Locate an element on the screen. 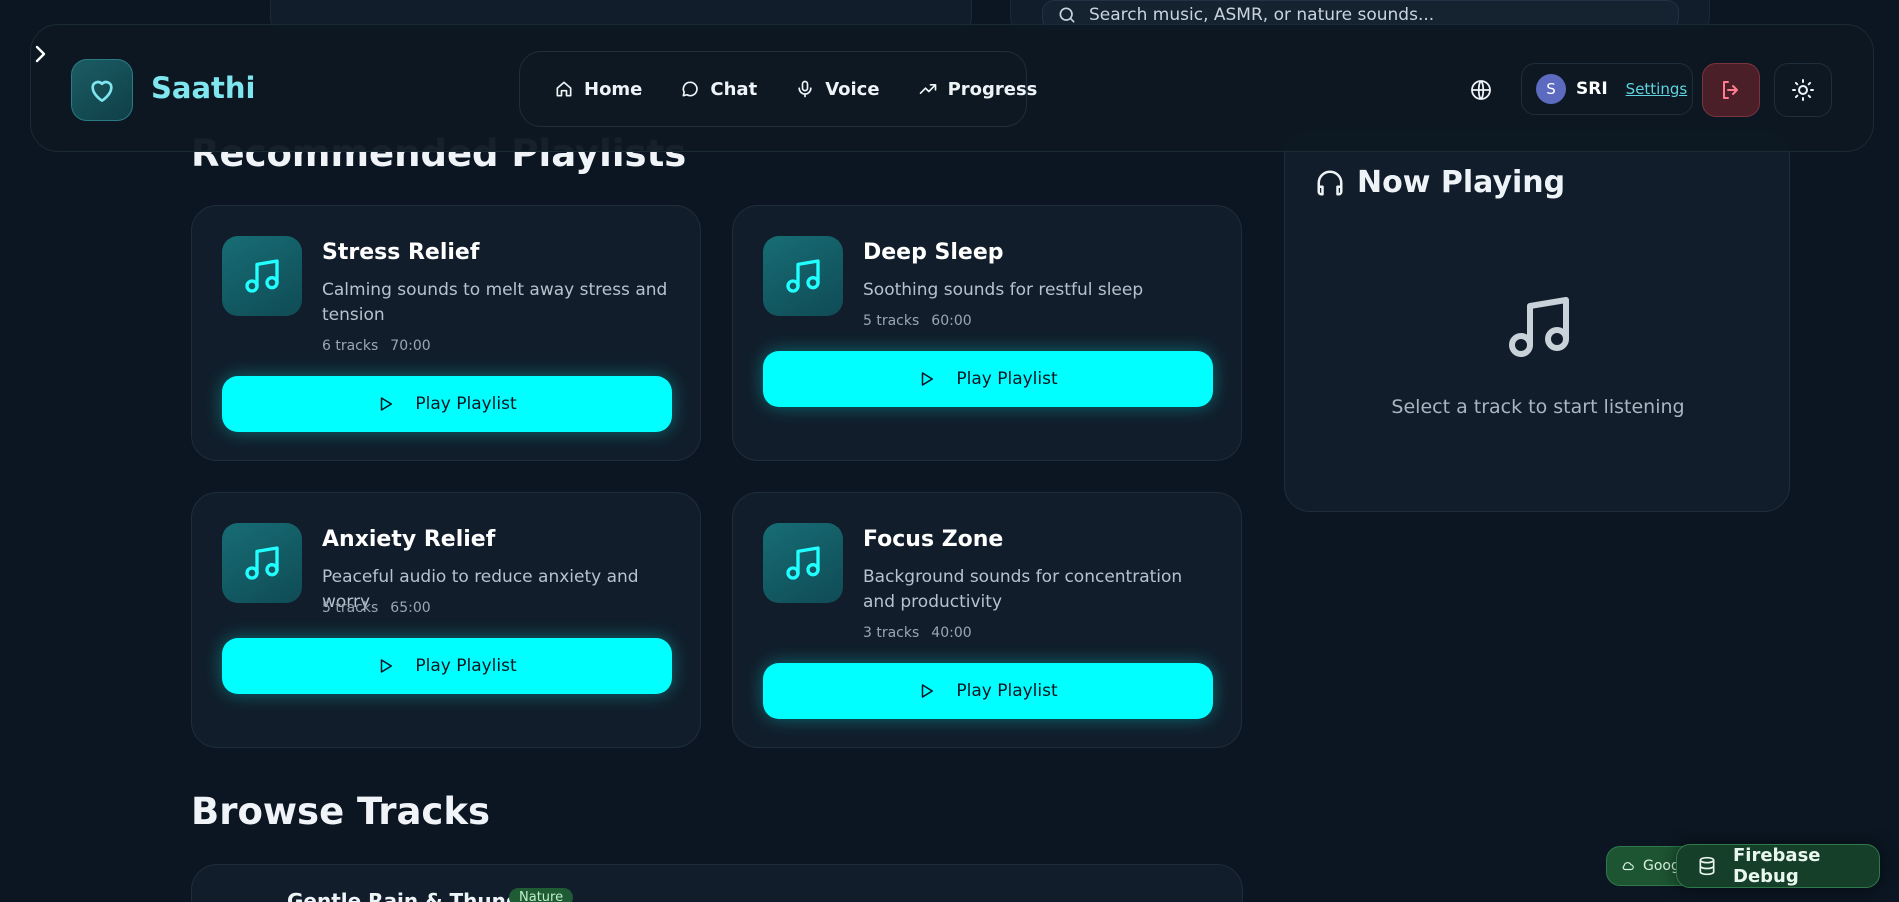 This screenshot has height=902, width=1899. track-title: Gentle Rain & Thunder is located at coordinates (415, 895).